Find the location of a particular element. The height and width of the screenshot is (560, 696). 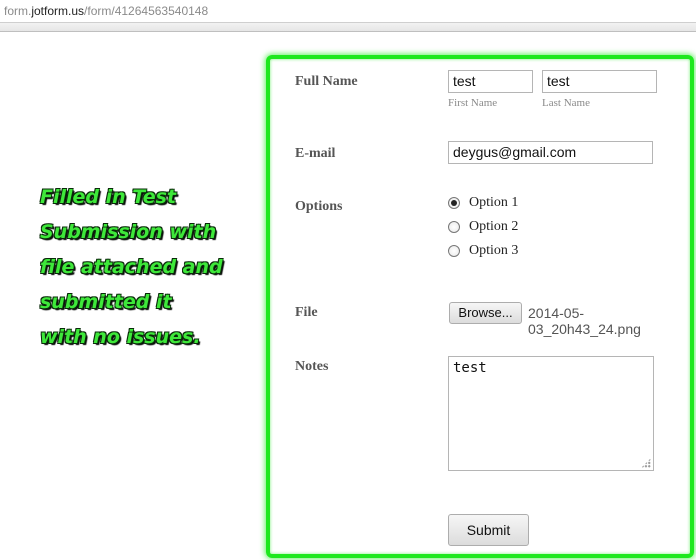

annotation-line: Submission with is located at coordinates (128, 232).